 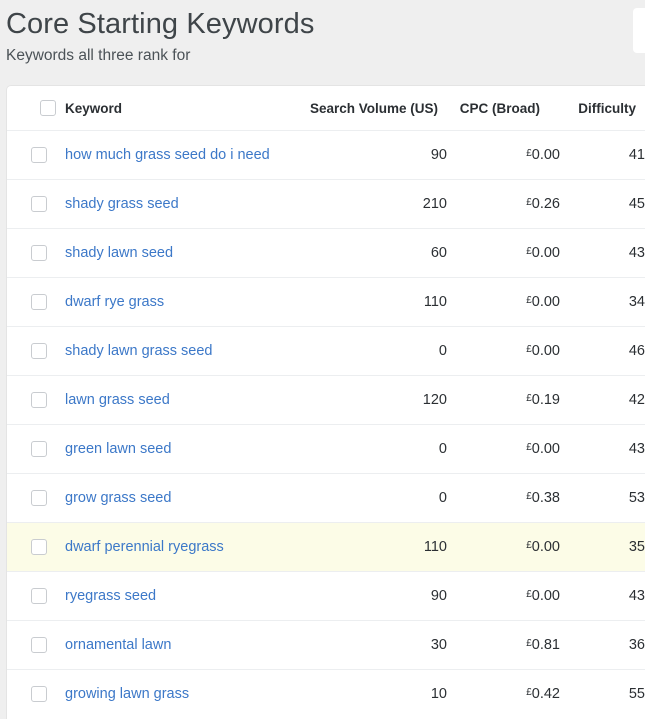 I want to click on cpc-value: 0.81, so click(x=545, y=645).